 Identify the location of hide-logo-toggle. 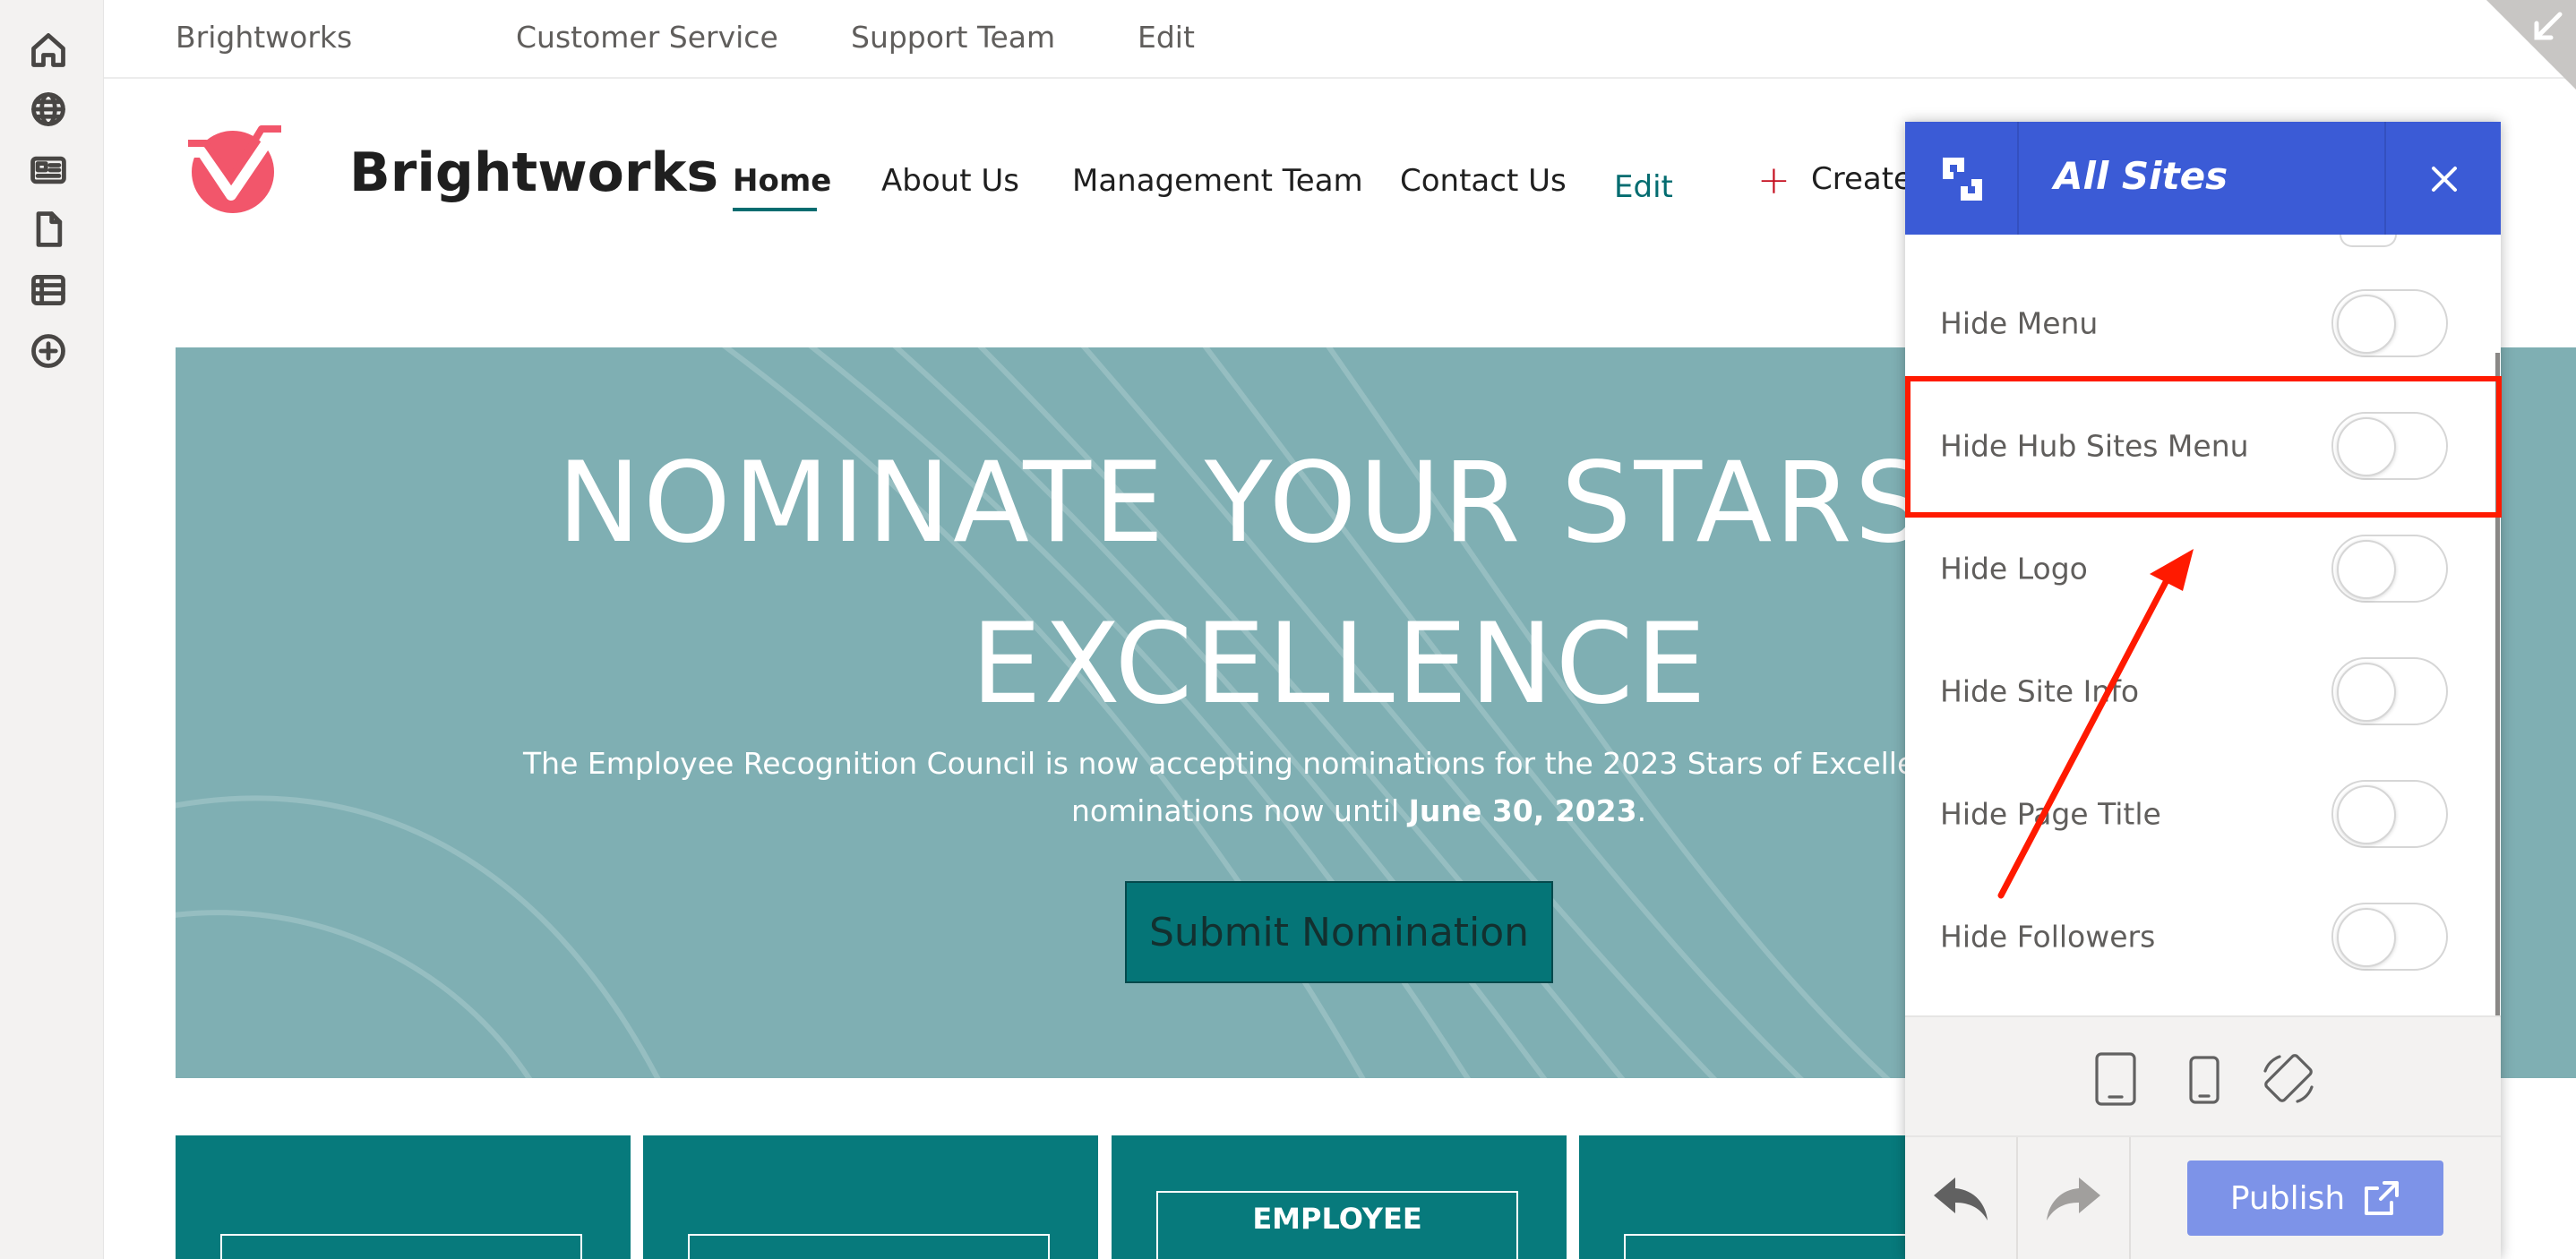
(2389, 568).